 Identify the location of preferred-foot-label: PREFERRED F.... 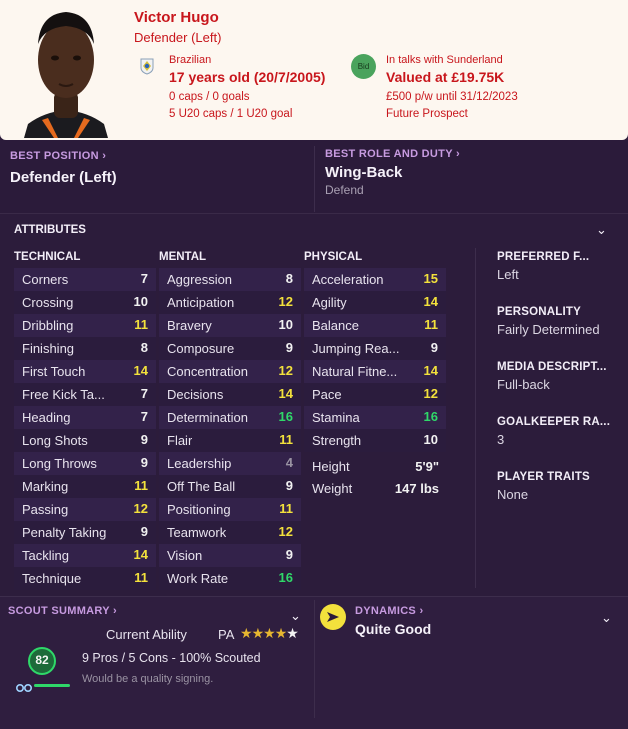
(543, 257).